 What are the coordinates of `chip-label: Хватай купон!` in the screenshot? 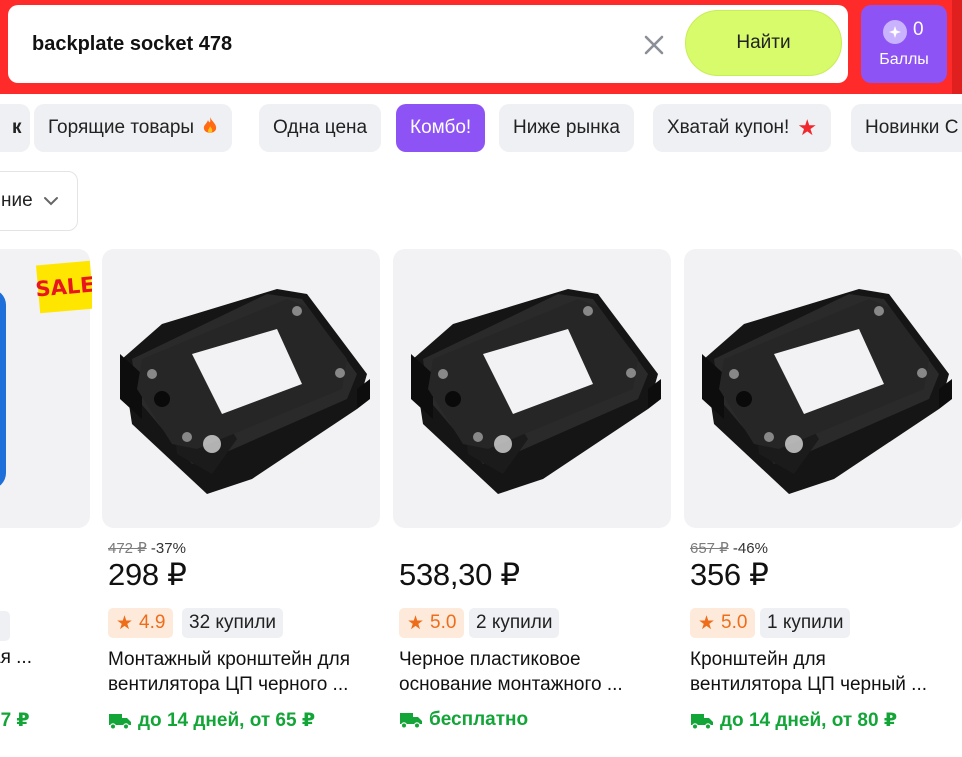 It's located at (728, 127).